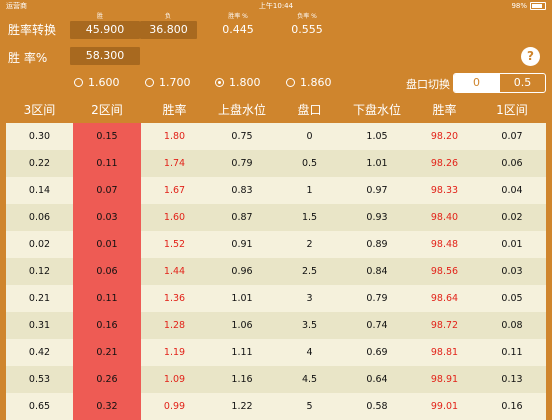 This screenshot has height=420, width=552. I want to click on col-interval-3: 3区间, so click(39, 110).